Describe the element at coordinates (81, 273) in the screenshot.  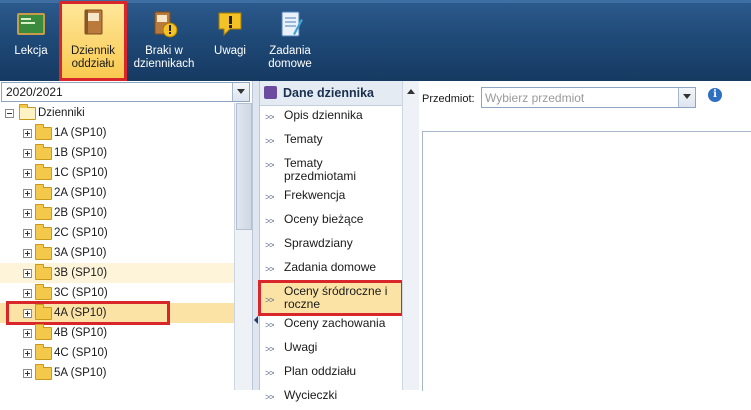
I see `tree-item-label: 3B (SP10)` at that location.